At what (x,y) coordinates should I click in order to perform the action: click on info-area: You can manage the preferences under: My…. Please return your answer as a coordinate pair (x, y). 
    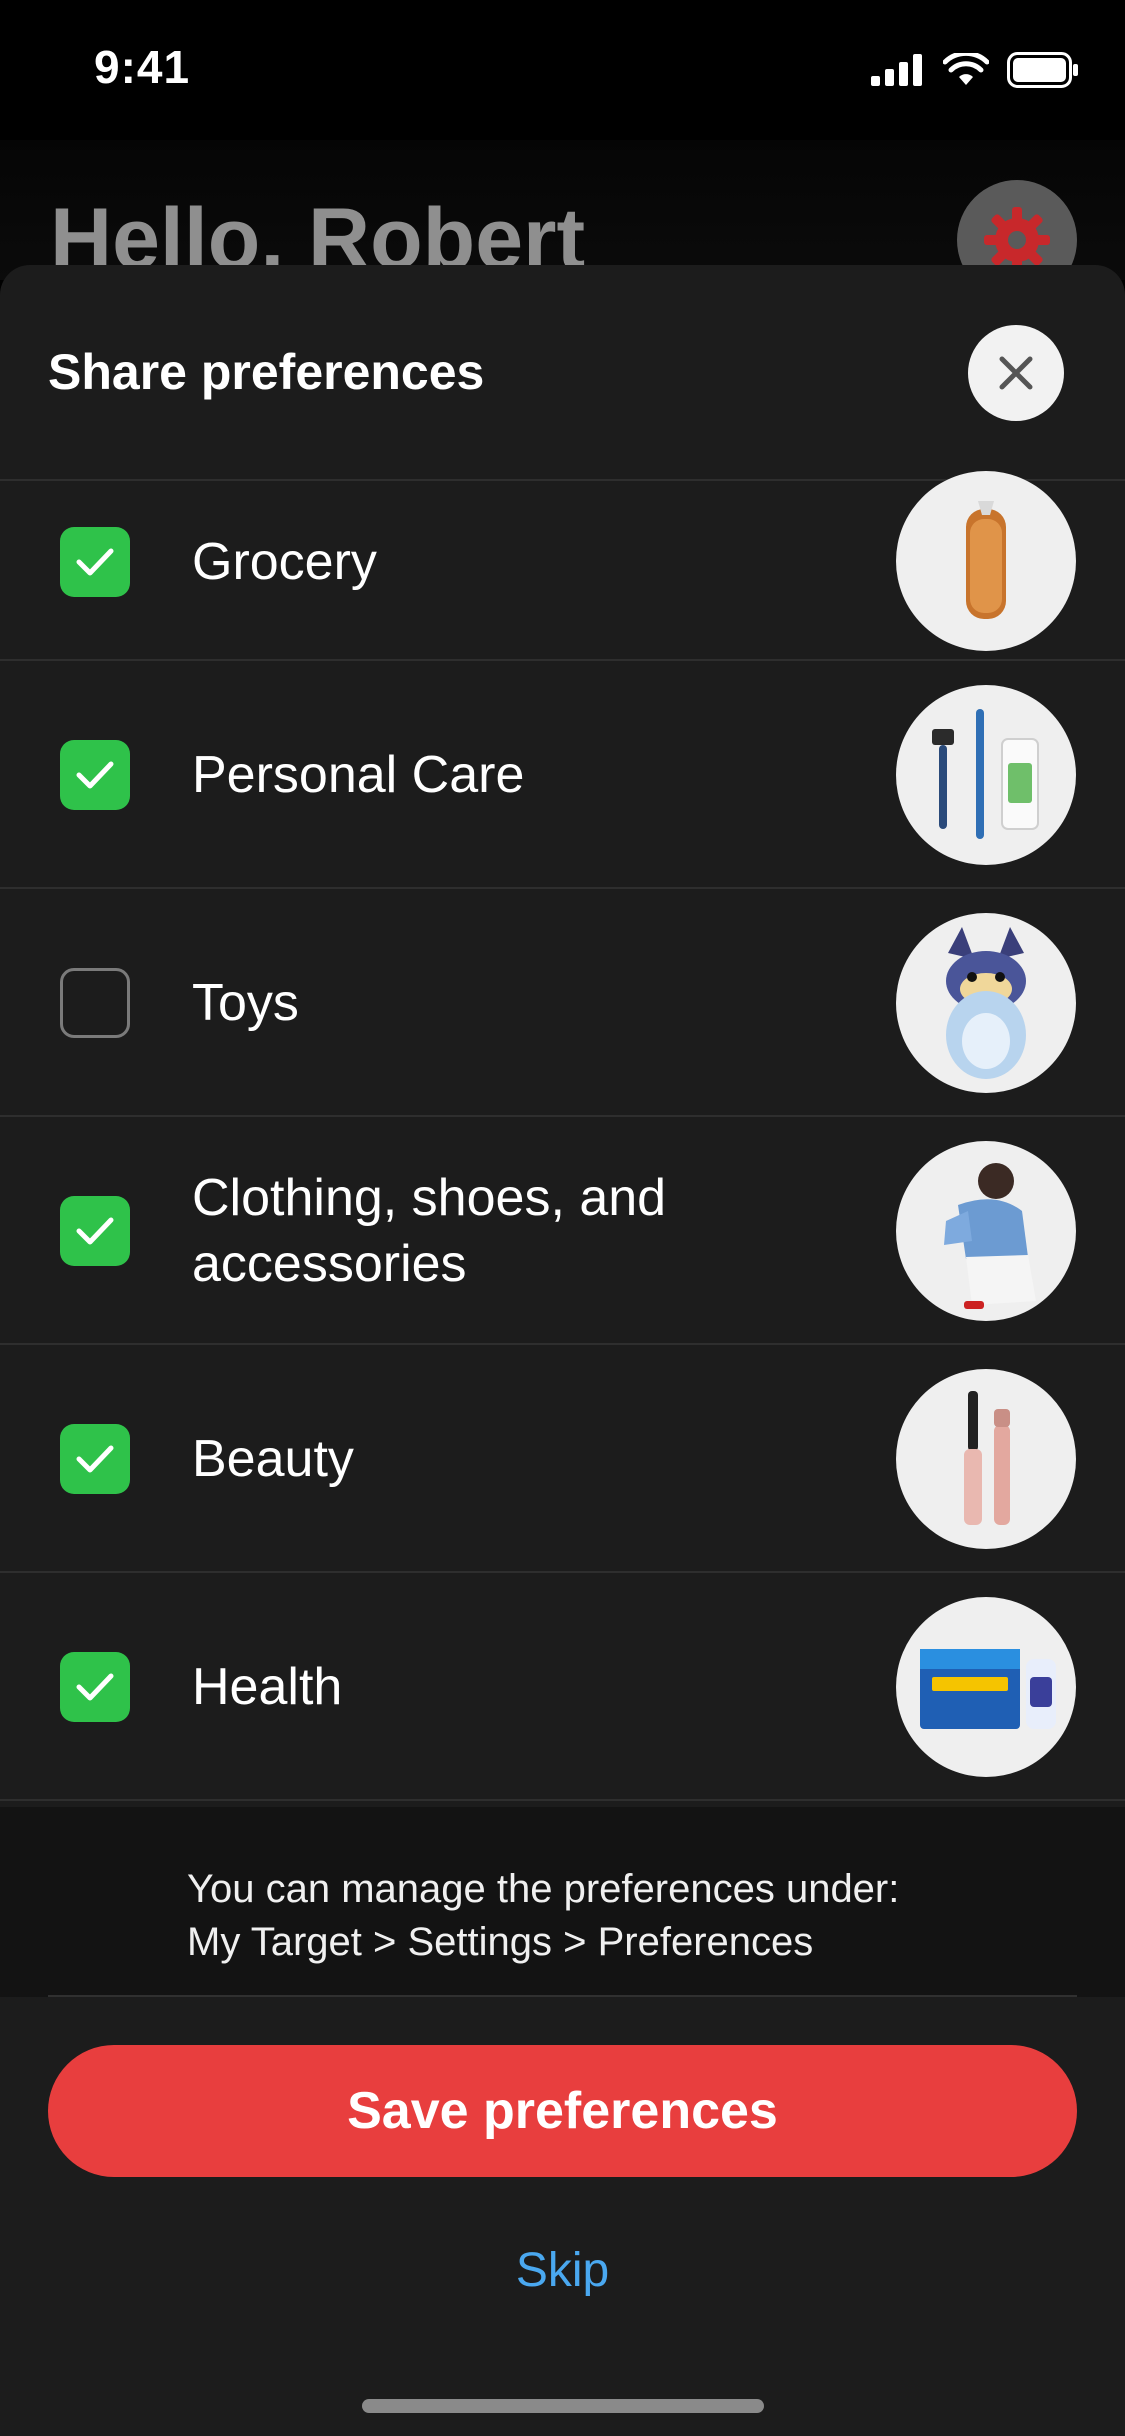
    Looking at the image, I should click on (562, 1902).